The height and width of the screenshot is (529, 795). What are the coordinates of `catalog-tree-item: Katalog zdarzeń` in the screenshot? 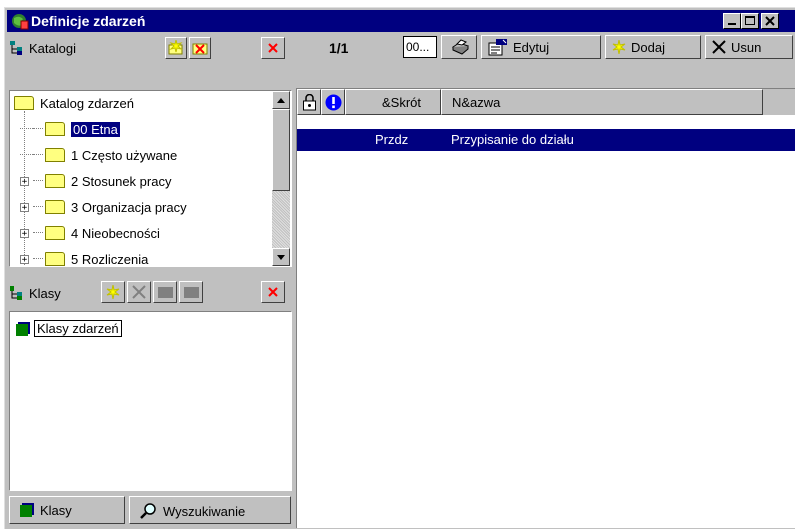 It's located at (74, 103).